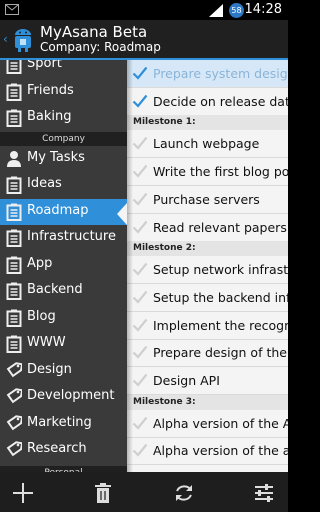 The height and width of the screenshot is (512, 320). What do you see at coordinates (63, 185) in the screenshot?
I see `sidebar-item-ideas: Ideas` at bounding box center [63, 185].